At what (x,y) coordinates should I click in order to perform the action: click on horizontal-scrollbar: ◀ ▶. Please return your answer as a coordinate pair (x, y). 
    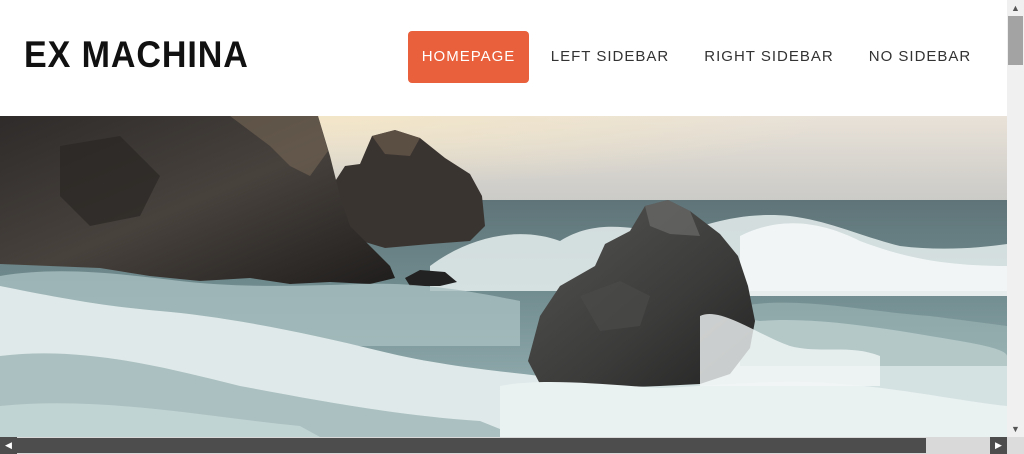
    Looking at the image, I should click on (503, 445).